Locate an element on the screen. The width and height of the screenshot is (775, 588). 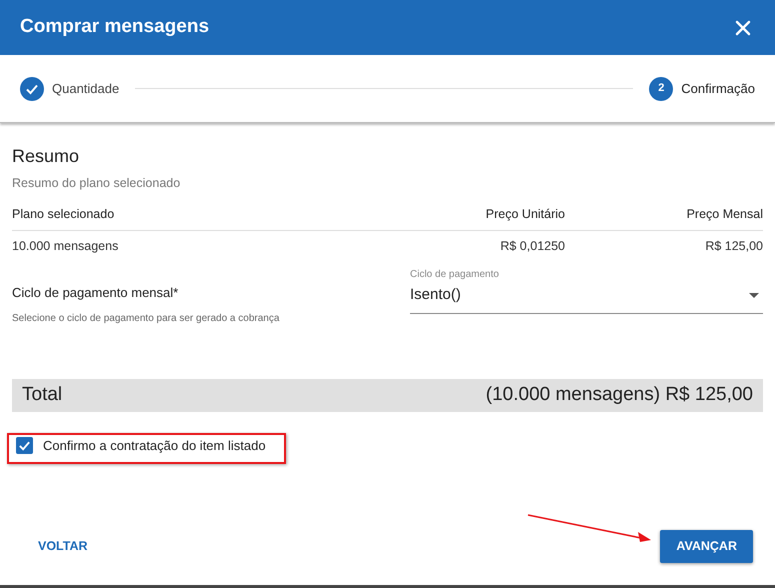
next-button: AVANÇAR is located at coordinates (706, 546).